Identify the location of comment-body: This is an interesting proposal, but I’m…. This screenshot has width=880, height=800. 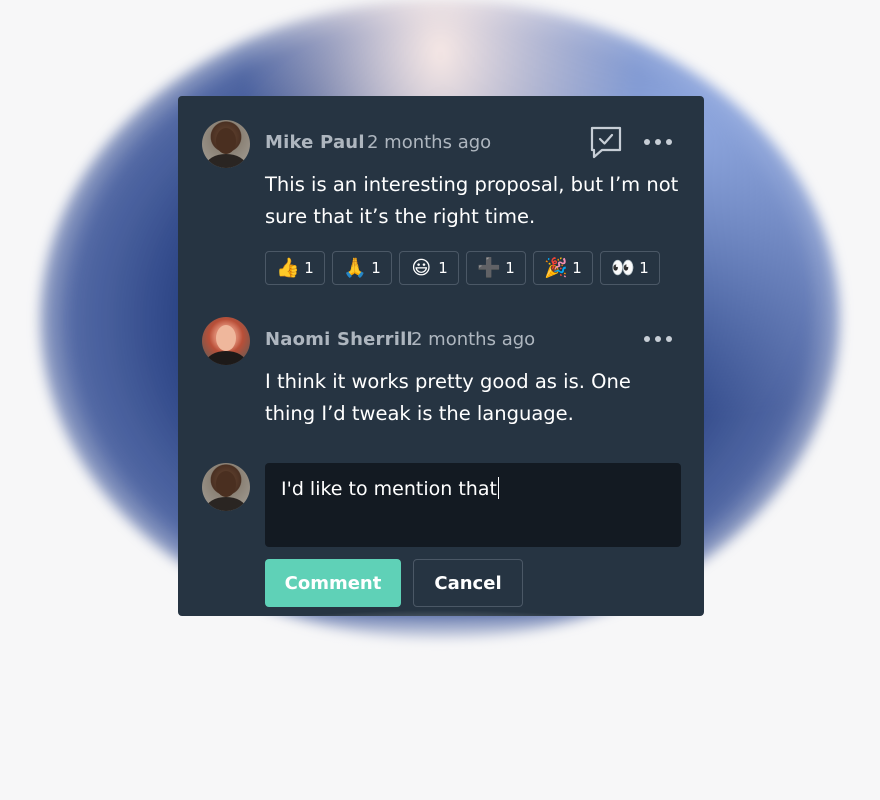
(472, 200).